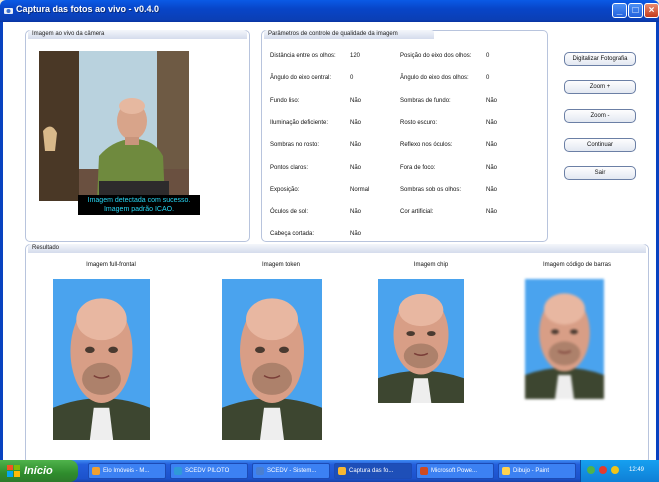  Describe the element at coordinates (600, 173) in the screenshot. I see `exit-button: Sair` at that location.